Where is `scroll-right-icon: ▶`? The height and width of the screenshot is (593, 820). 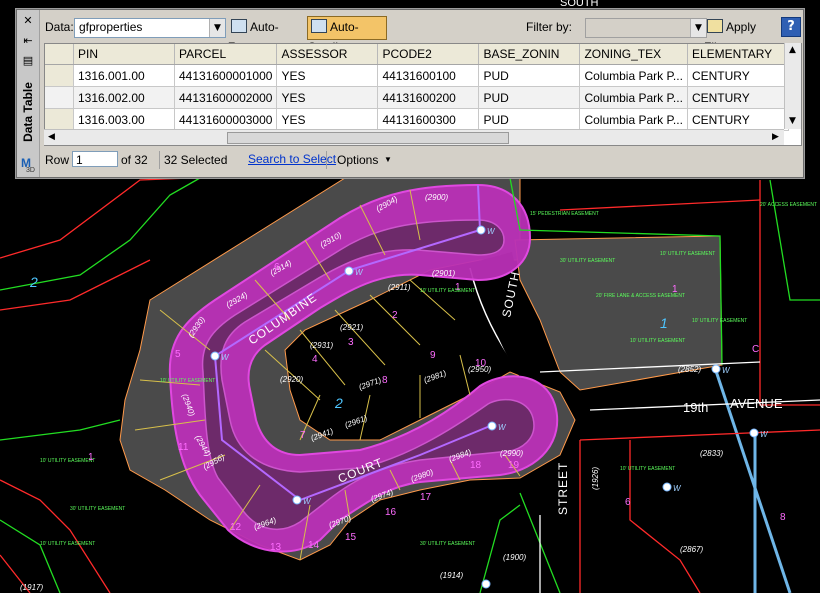 scroll-right-icon: ▶ is located at coordinates (775, 137).